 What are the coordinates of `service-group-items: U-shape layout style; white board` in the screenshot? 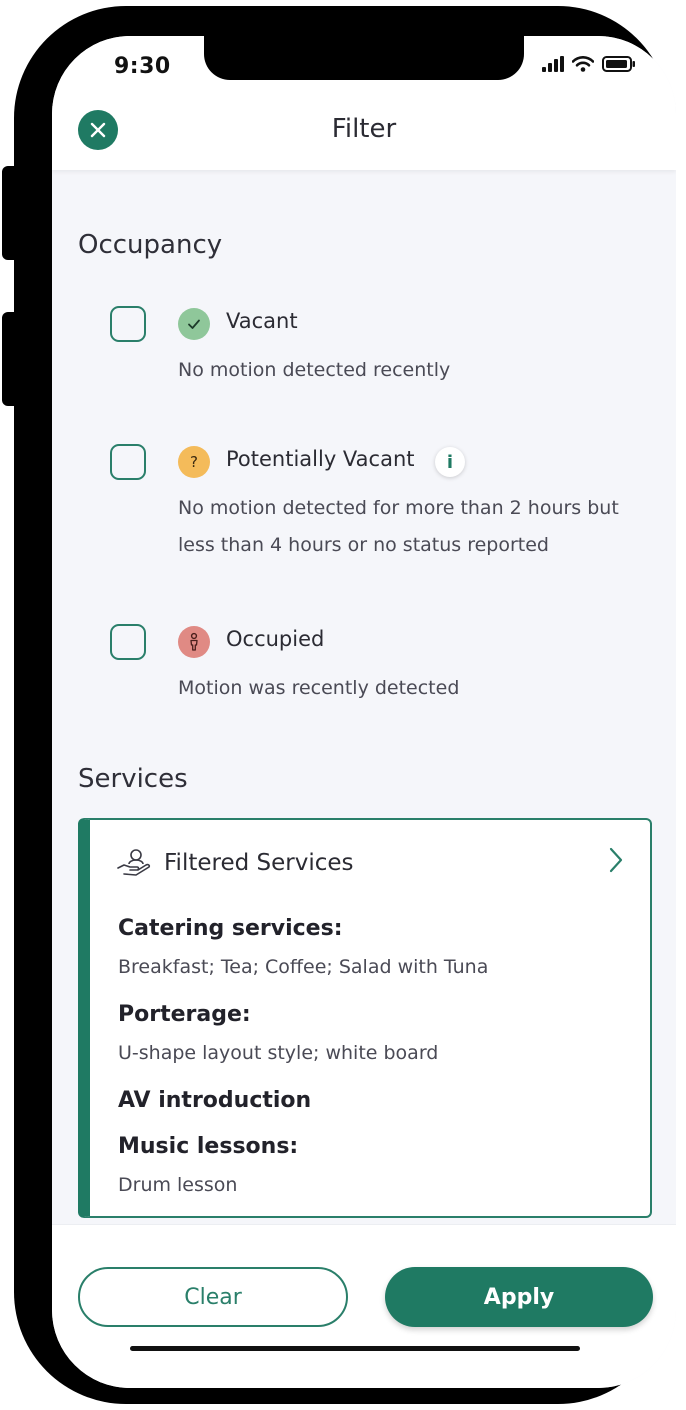 It's located at (278, 1053).